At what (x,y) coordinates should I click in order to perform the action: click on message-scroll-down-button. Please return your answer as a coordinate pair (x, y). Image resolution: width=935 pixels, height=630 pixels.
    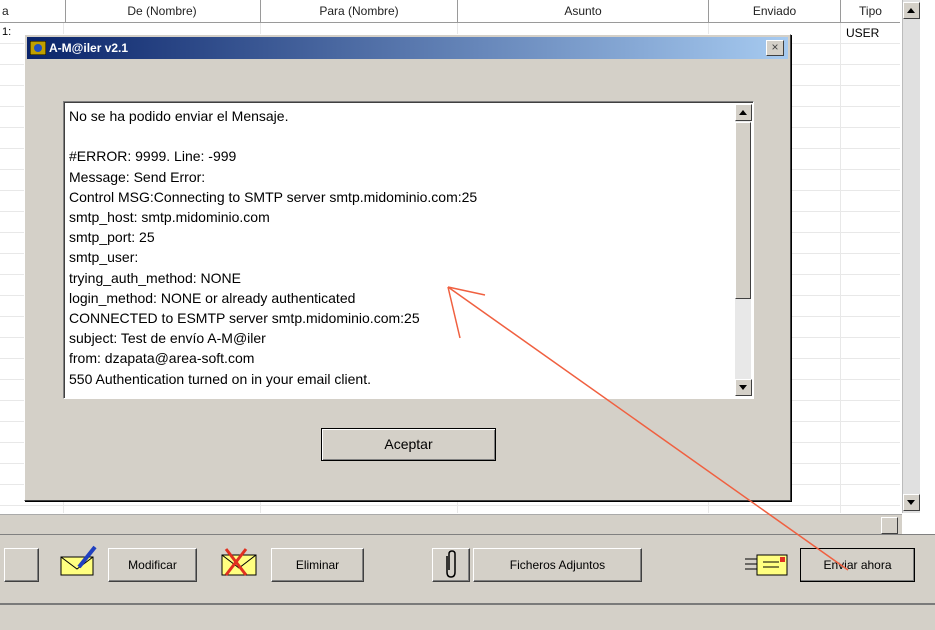
    Looking at the image, I should click on (743, 387).